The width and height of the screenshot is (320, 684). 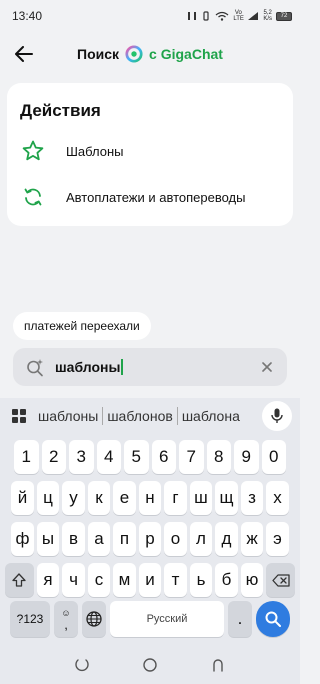 I want to click on refresh-arrows-icon, so click(x=33, y=197).